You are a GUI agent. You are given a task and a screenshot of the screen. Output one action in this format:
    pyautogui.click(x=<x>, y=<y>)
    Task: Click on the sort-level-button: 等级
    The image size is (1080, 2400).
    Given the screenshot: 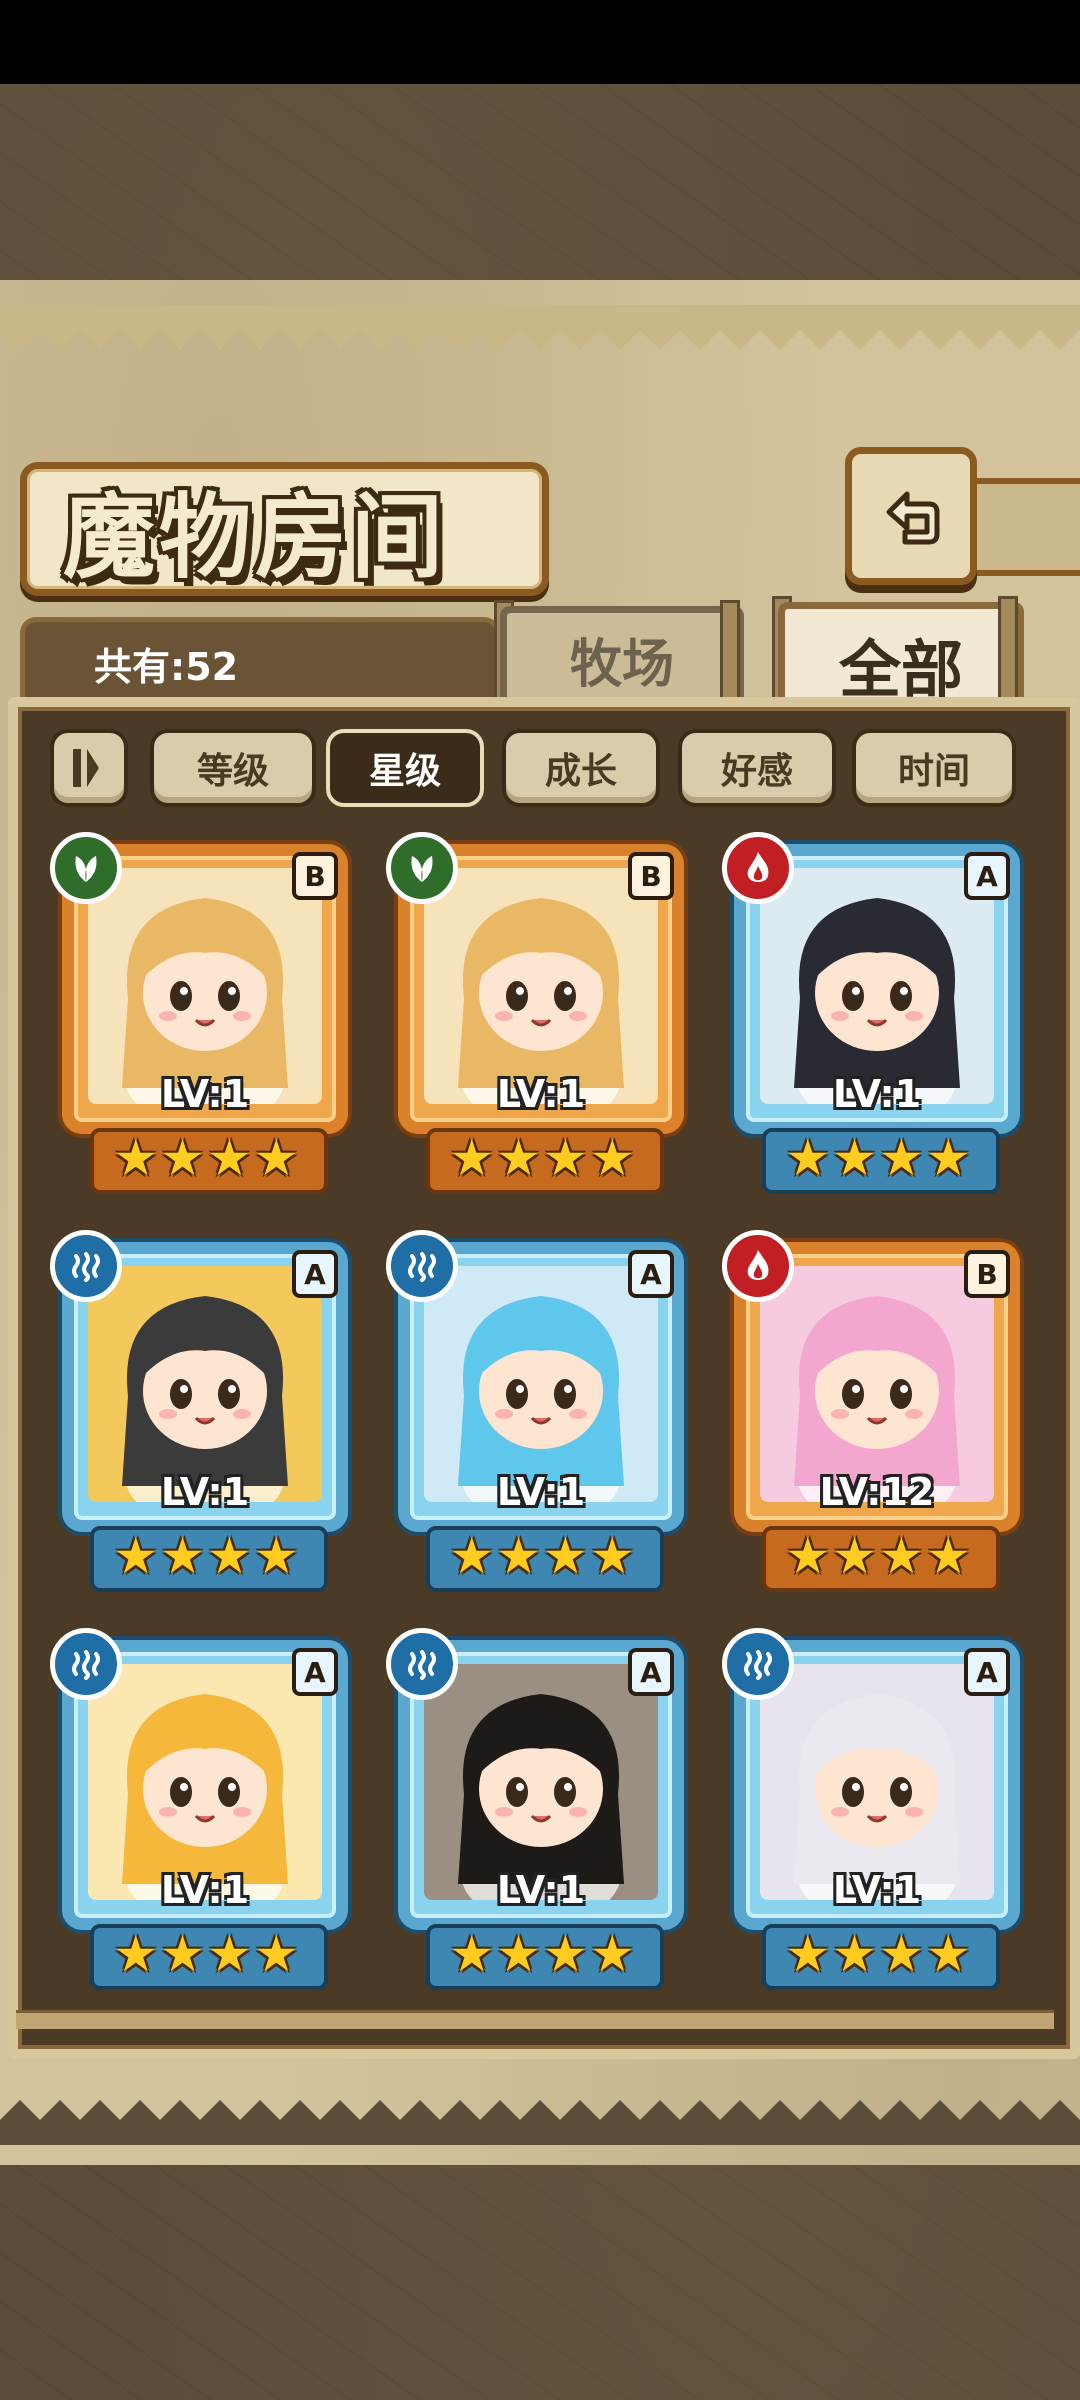 What is the action you would take?
    pyautogui.click(x=233, y=768)
    